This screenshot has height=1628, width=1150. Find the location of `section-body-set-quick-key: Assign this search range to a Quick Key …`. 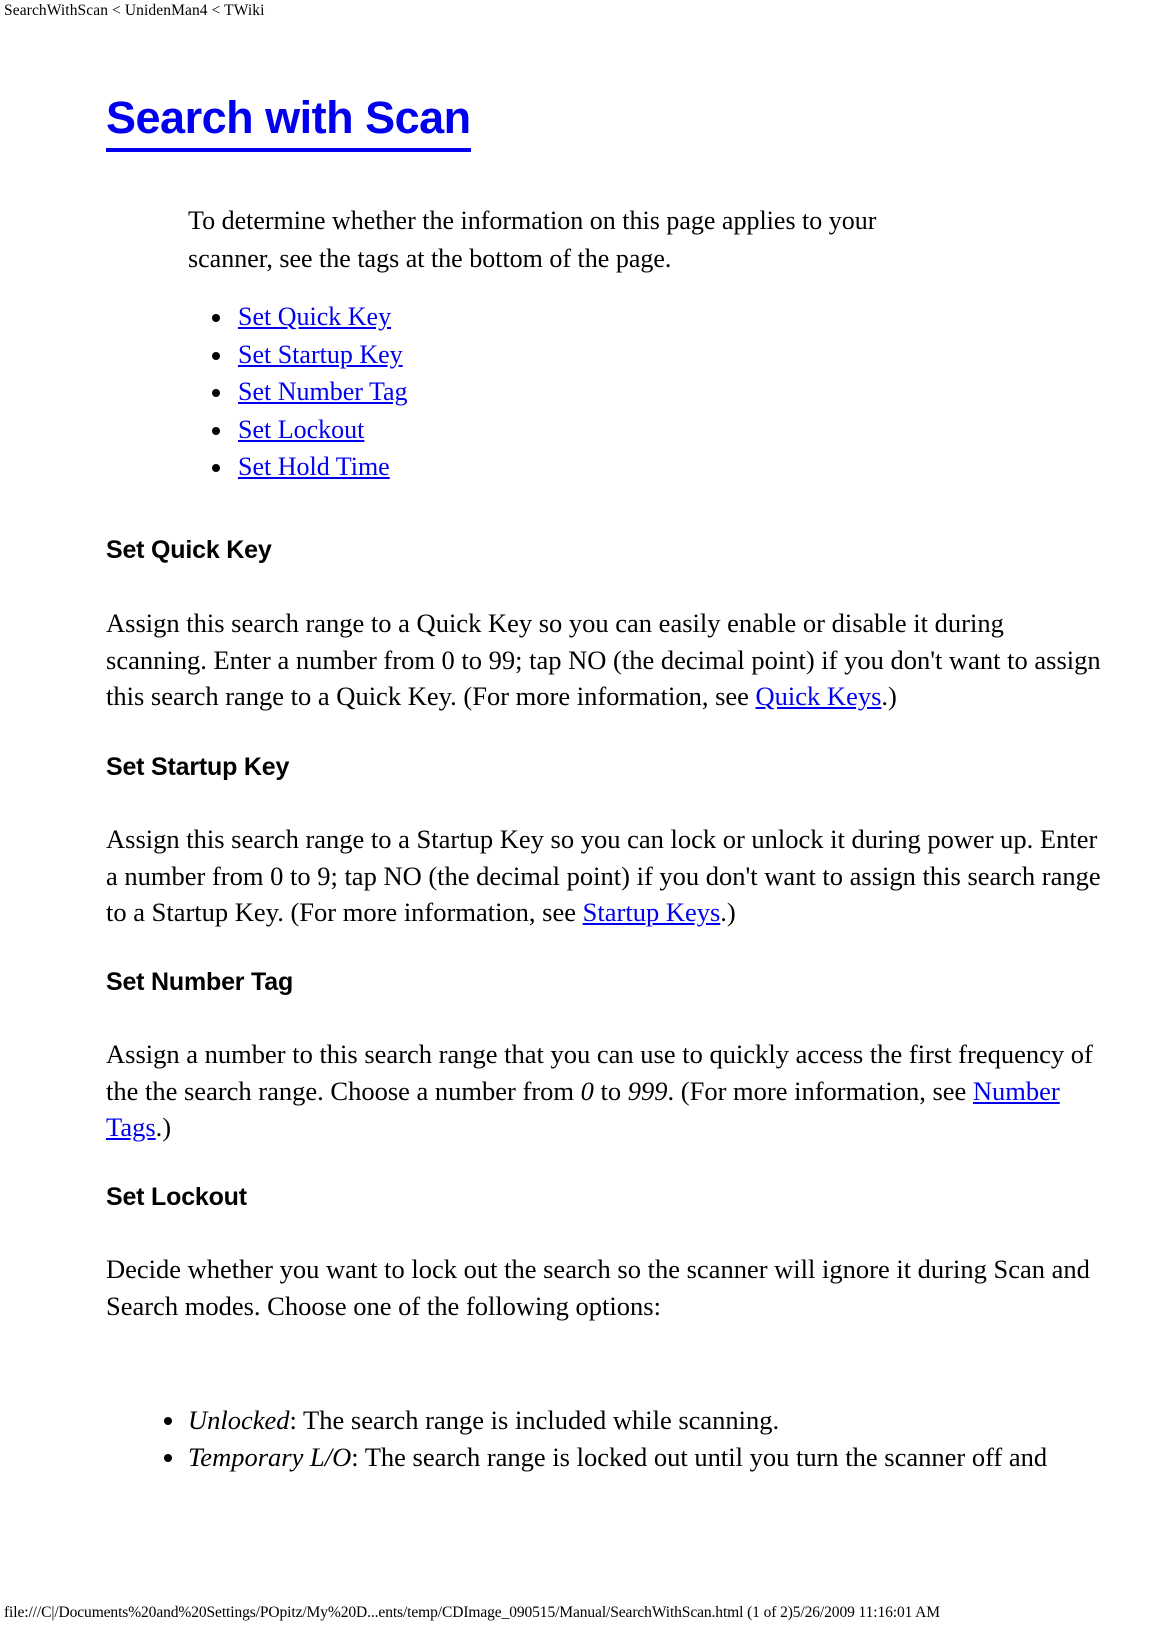

section-body-set-quick-key: Assign this search range to a Quick Key … is located at coordinates (606, 660).